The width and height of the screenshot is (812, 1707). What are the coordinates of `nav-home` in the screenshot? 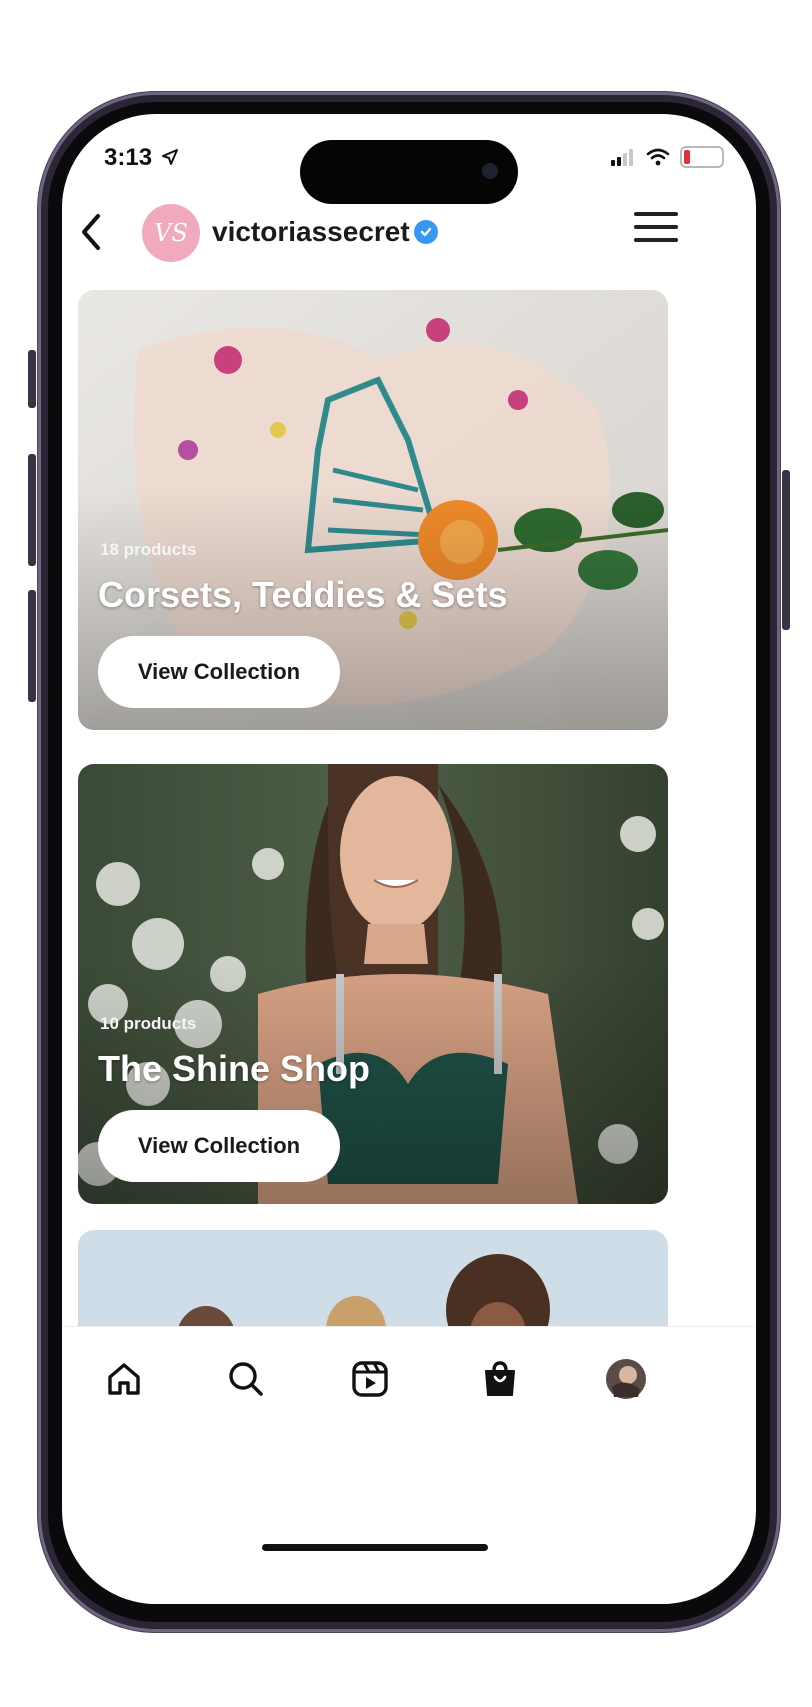 It's located at (124, 1379).